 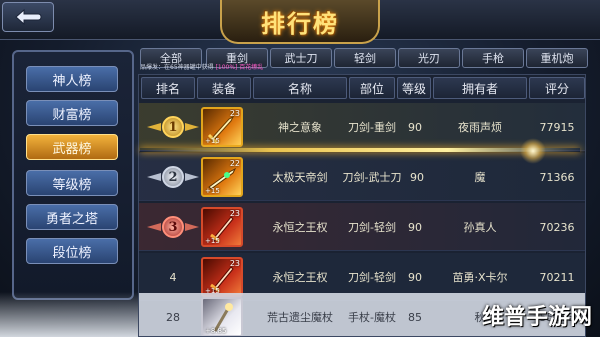 I want to click on highlight-glow-line, so click(x=360, y=150).